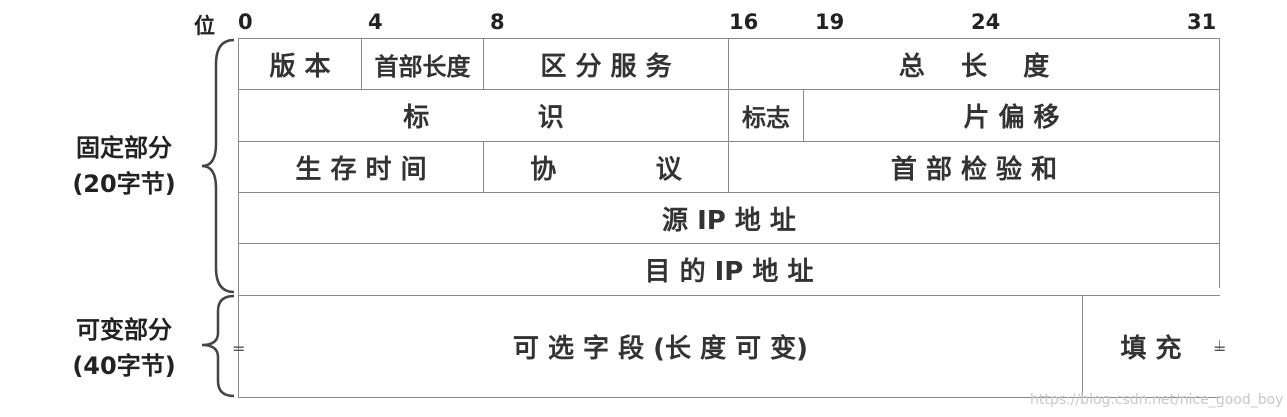  Describe the element at coordinates (124, 366) in the screenshot. I see `variable-part-size: (40字节)` at that location.